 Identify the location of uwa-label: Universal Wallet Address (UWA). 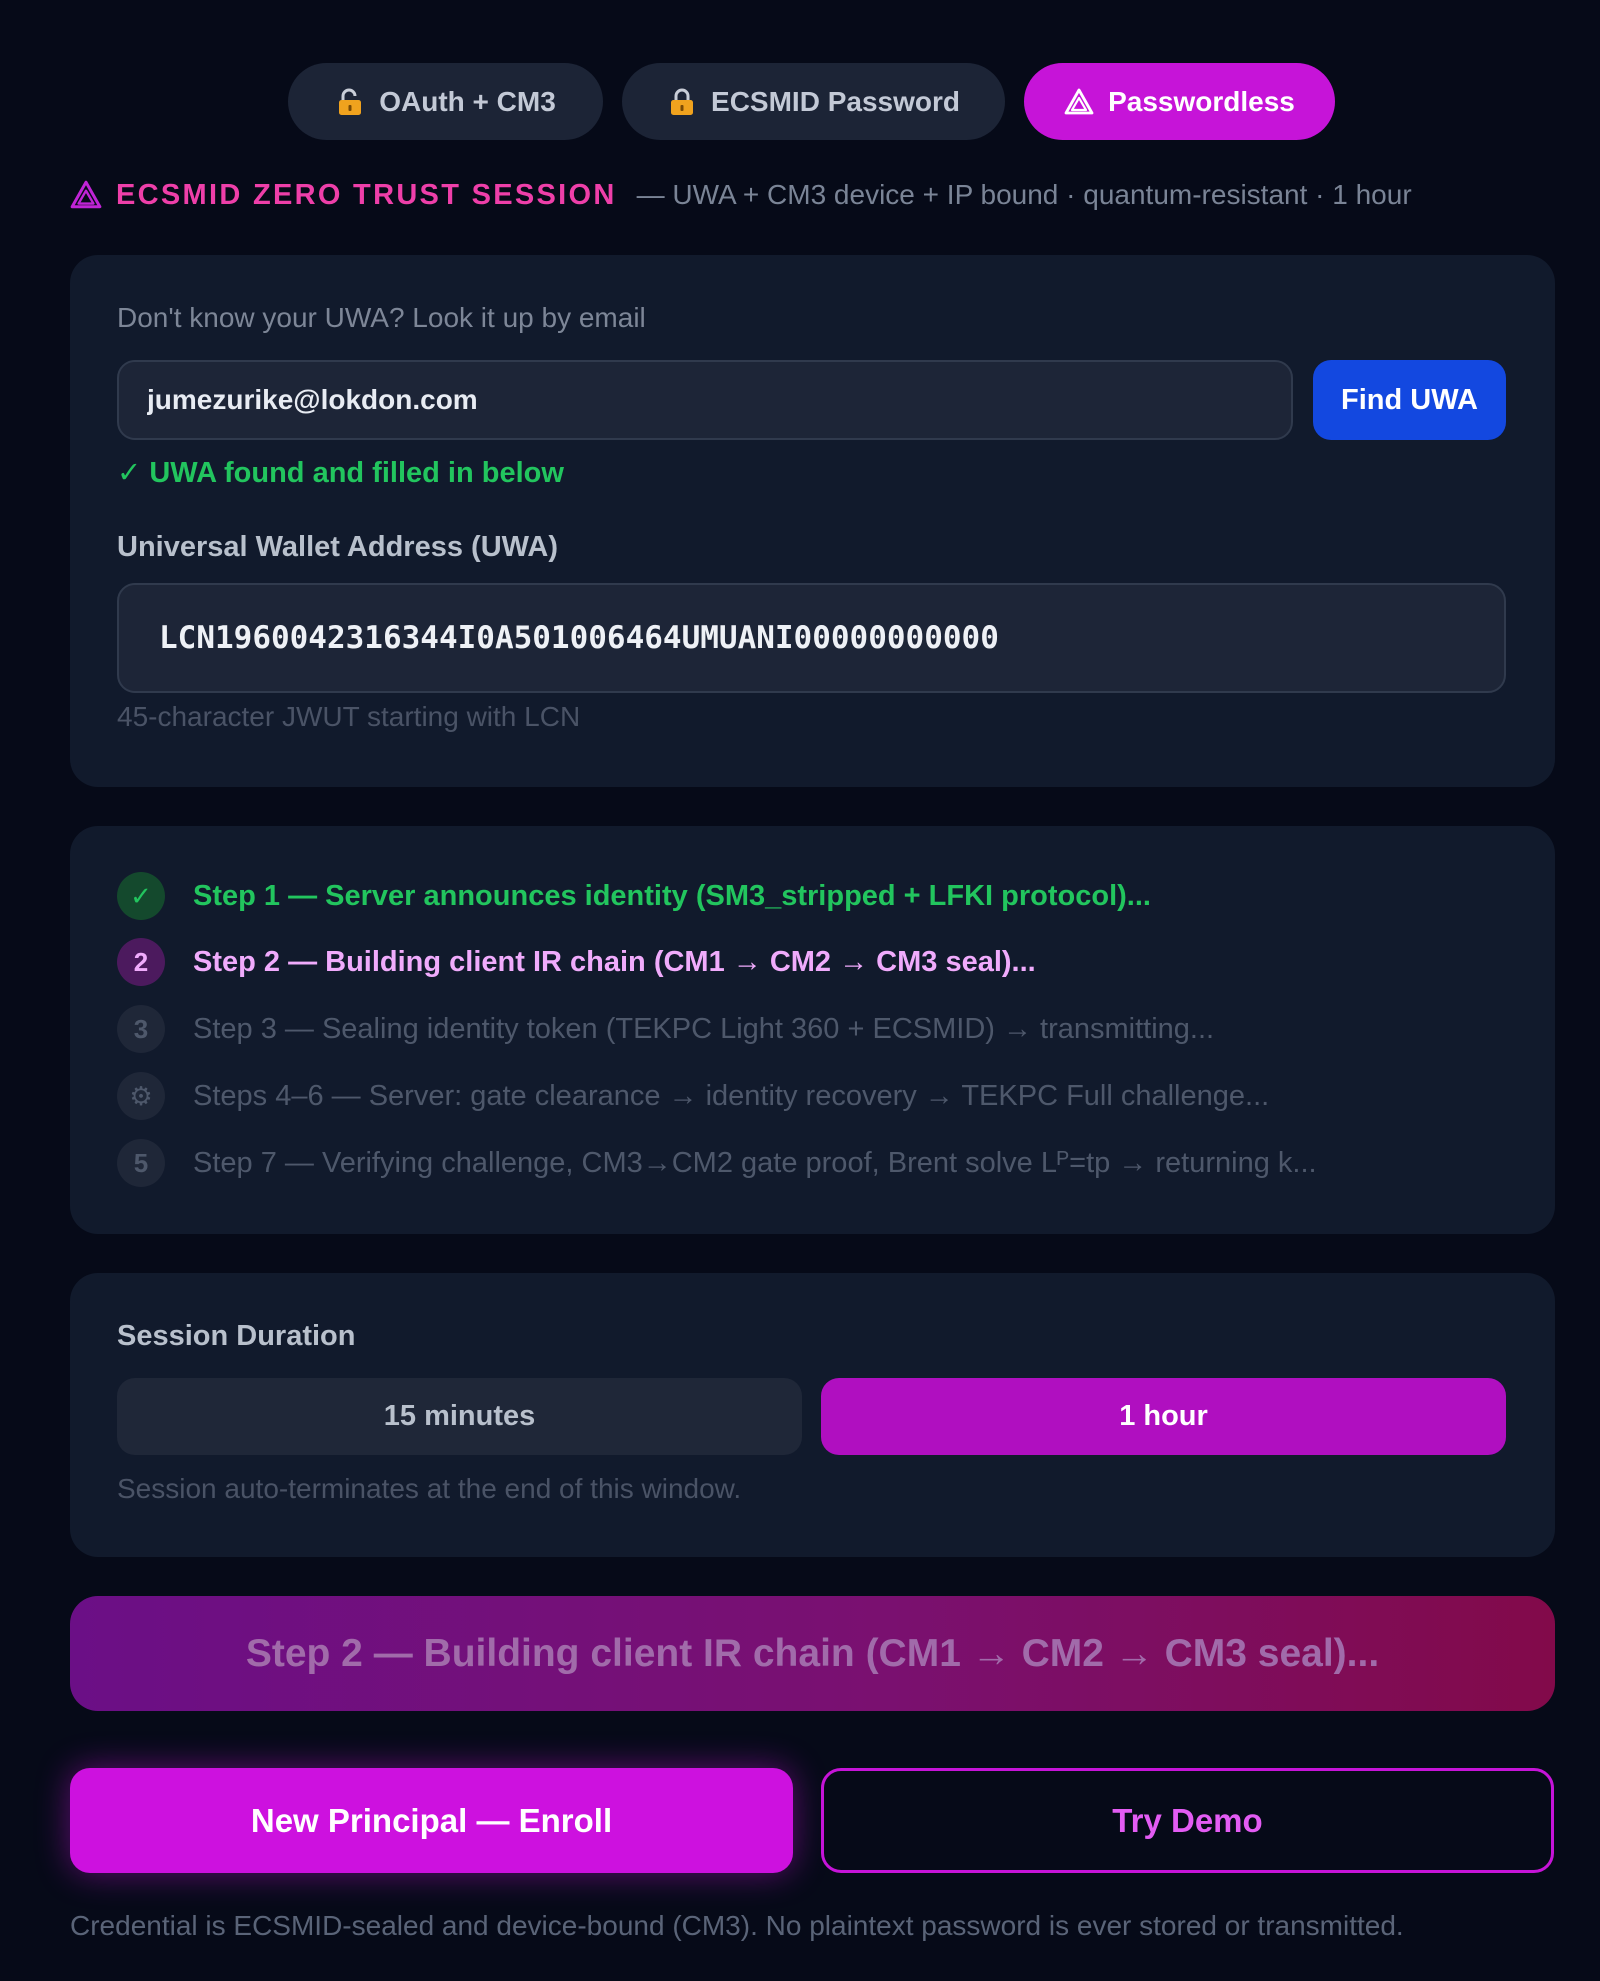
(338, 547).